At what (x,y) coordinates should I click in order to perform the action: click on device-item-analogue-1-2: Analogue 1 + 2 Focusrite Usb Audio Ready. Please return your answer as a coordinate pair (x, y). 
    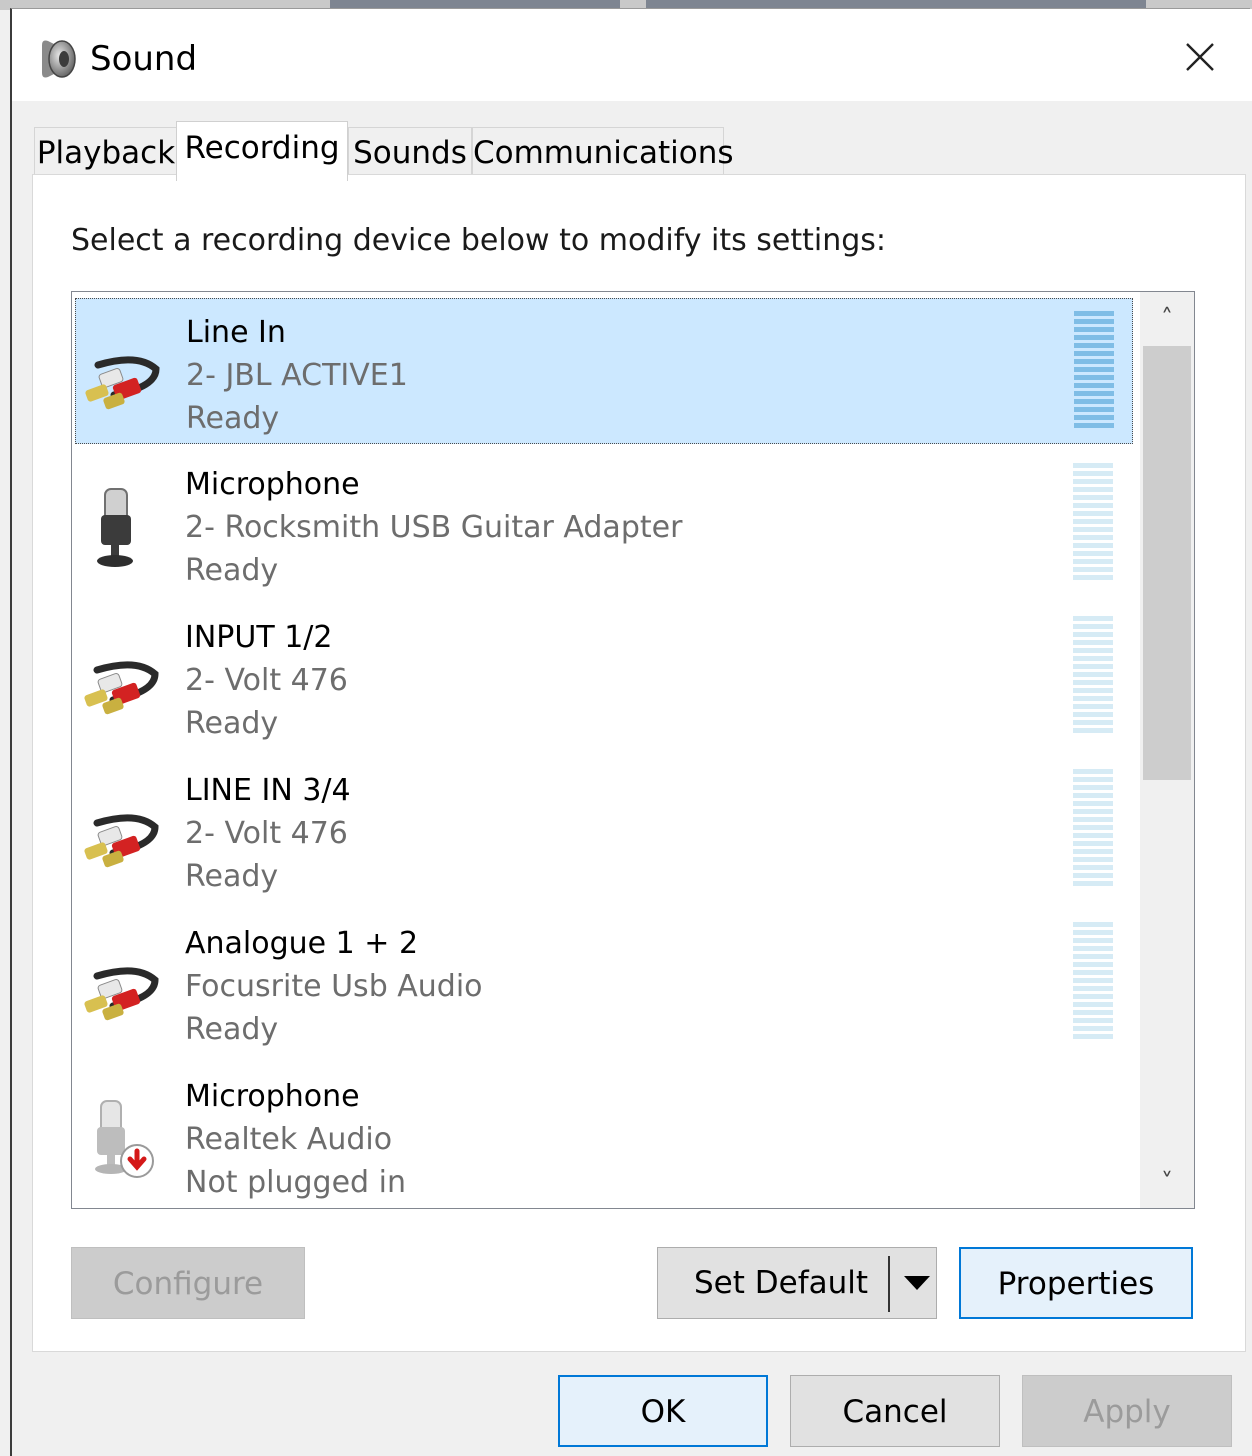
    Looking at the image, I should click on (604, 983).